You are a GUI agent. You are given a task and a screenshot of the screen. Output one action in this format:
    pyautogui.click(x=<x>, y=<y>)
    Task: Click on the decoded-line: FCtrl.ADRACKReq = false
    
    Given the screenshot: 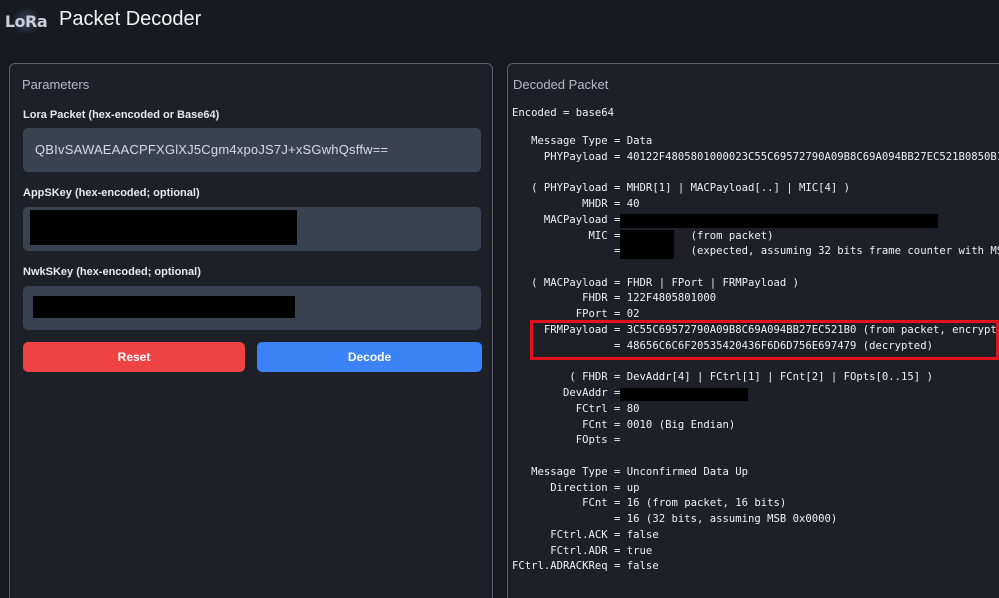 What is the action you would take?
    pyautogui.click(x=585, y=566)
    